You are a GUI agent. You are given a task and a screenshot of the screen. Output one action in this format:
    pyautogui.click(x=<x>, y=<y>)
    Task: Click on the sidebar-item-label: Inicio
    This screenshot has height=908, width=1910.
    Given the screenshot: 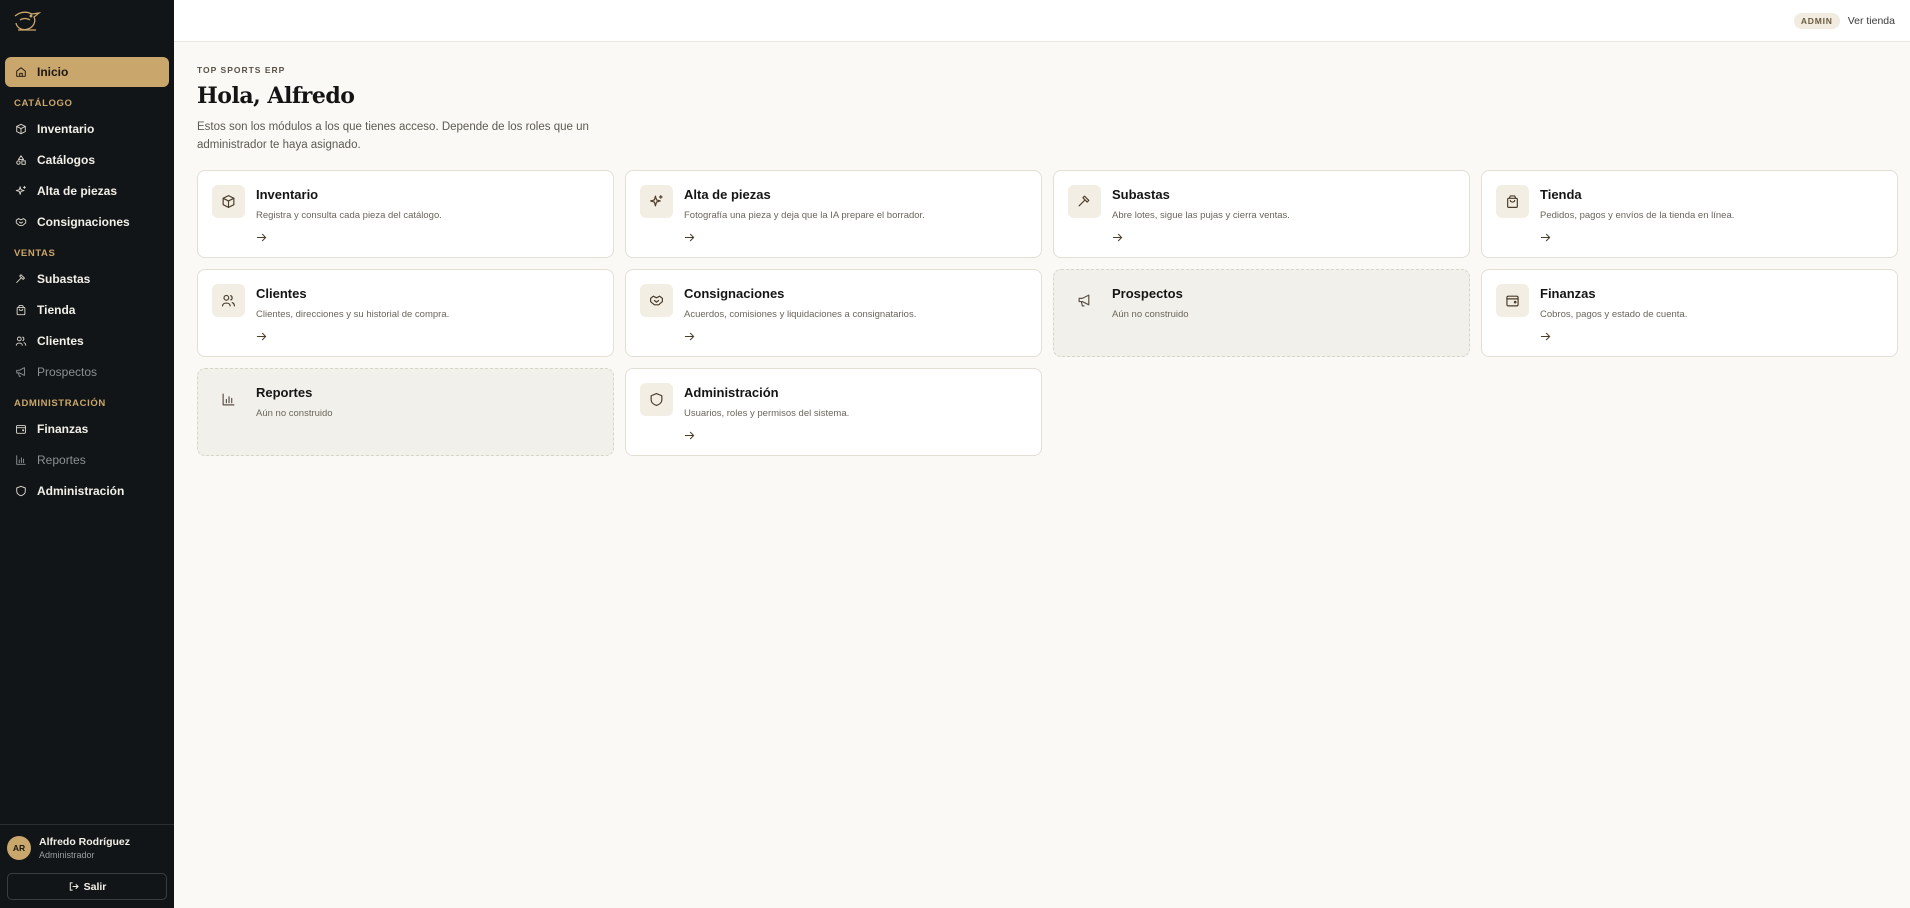 What is the action you would take?
    pyautogui.click(x=53, y=72)
    